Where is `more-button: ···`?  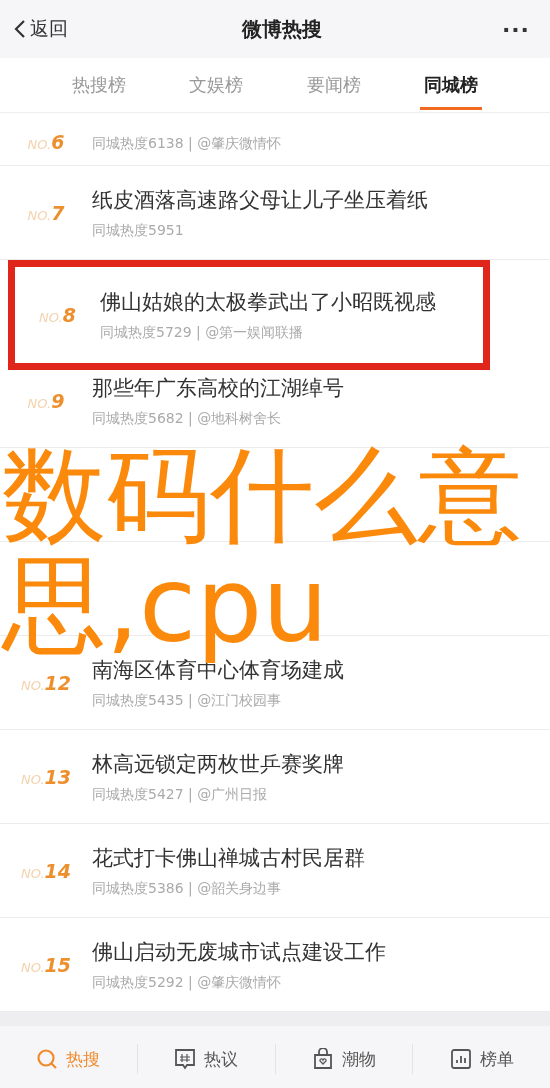 more-button: ··· is located at coordinates (515, 29).